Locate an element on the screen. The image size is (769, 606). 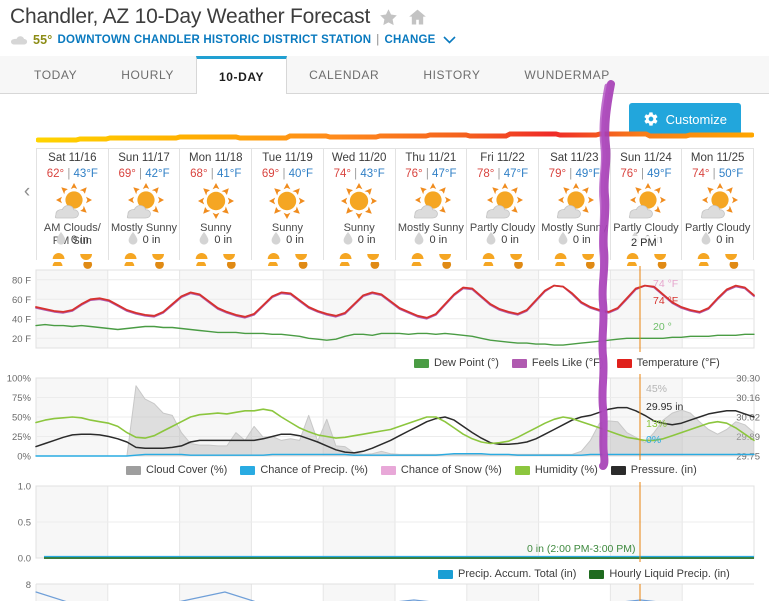
day-card: Mon 11/25 74° | 50°F Partly Cloudy 0 in is located at coordinates (718, 204).